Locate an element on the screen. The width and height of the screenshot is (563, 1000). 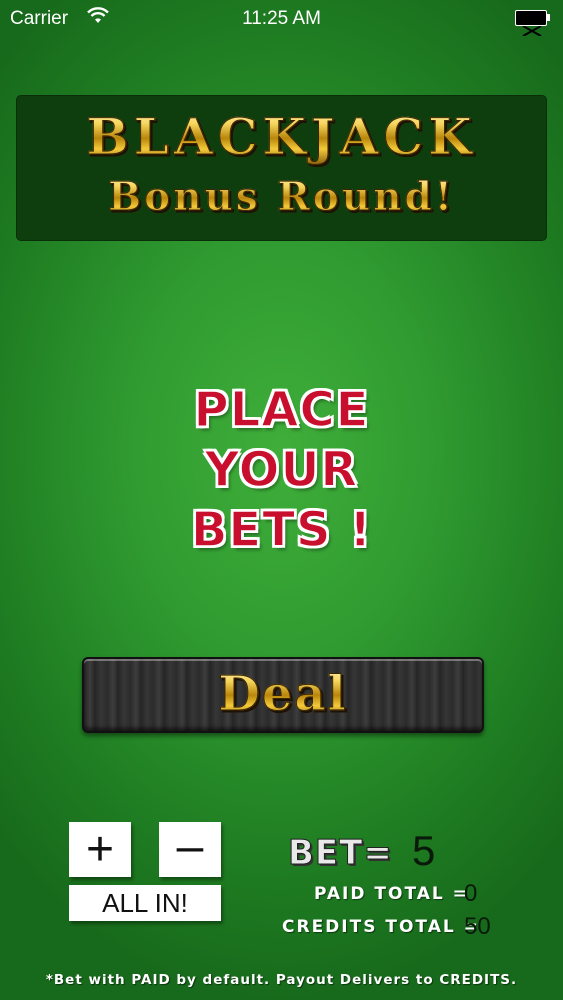
status-time: 11:25 AM is located at coordinates (281, 18).